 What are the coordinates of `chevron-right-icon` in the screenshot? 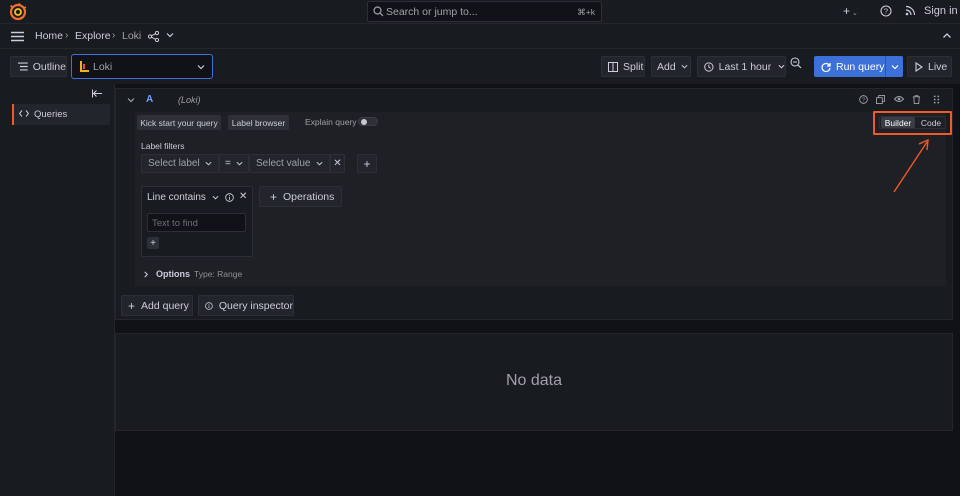 It's located at (146, 274).